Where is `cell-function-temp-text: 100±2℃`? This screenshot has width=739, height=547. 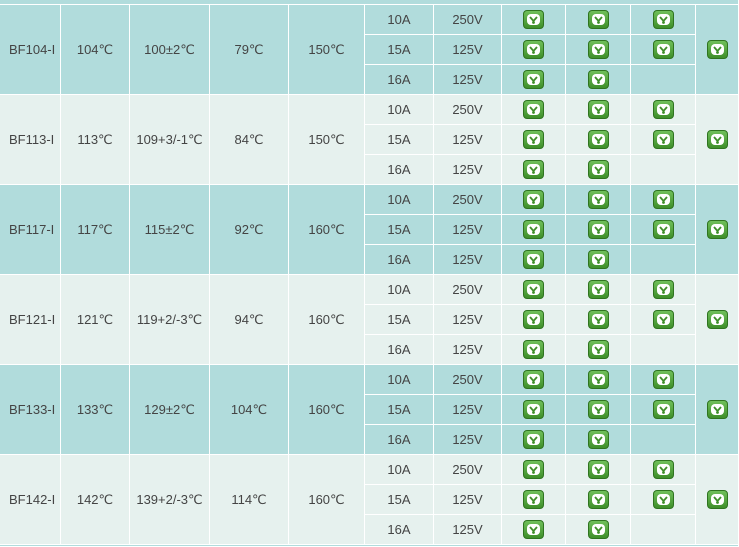 cell-function-temp-text: 100±2℃ is located at coordinates (169, 49).